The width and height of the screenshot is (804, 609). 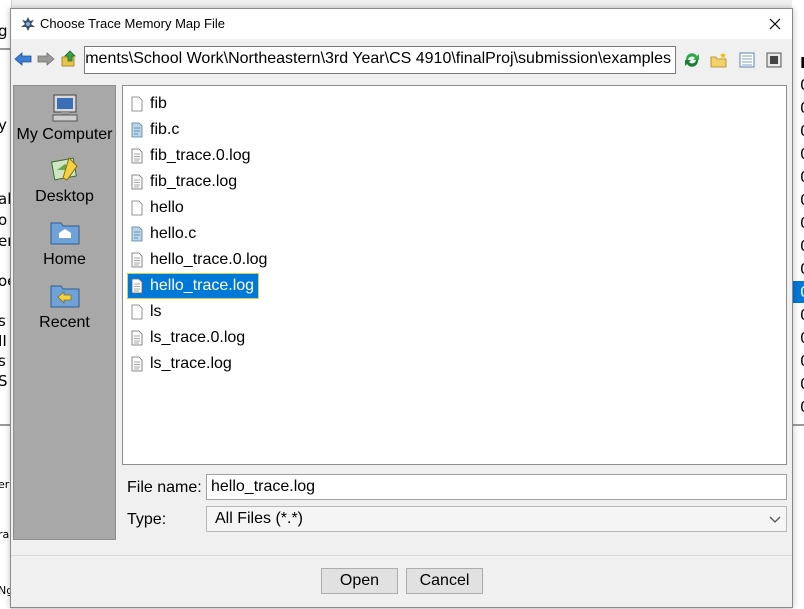 What do you see at coordinates (64, 134) in the screenshot?
I see `place-label: My Computer` at bounding box center [64, 134].